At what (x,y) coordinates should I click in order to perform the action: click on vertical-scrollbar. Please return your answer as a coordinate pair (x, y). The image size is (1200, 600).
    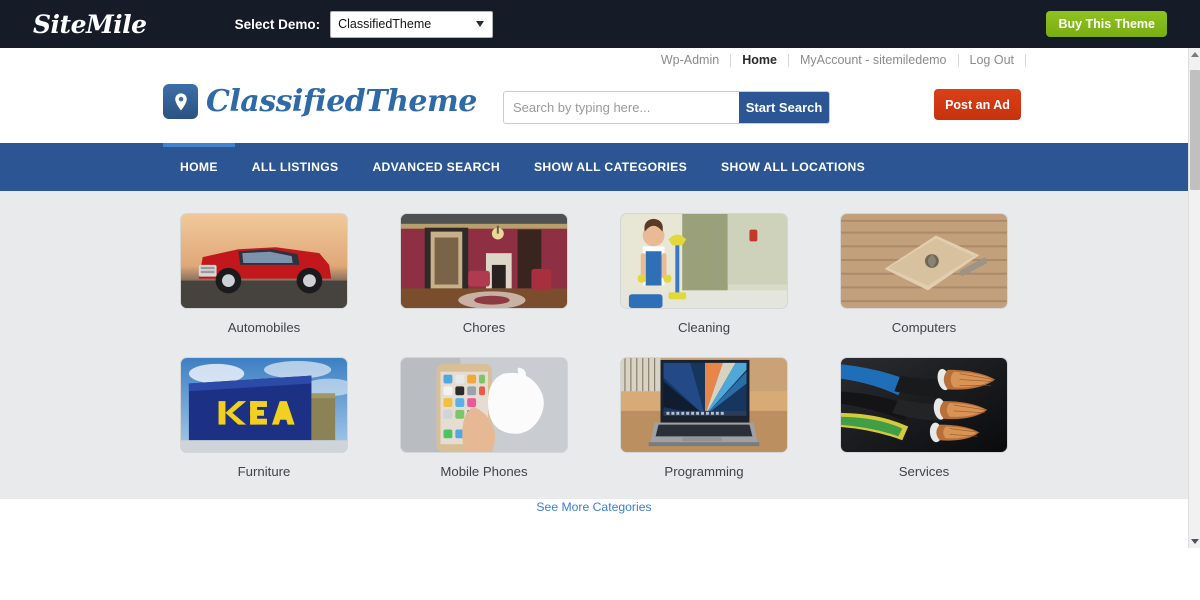
    Looking at the image, I should click on (1194, 298).